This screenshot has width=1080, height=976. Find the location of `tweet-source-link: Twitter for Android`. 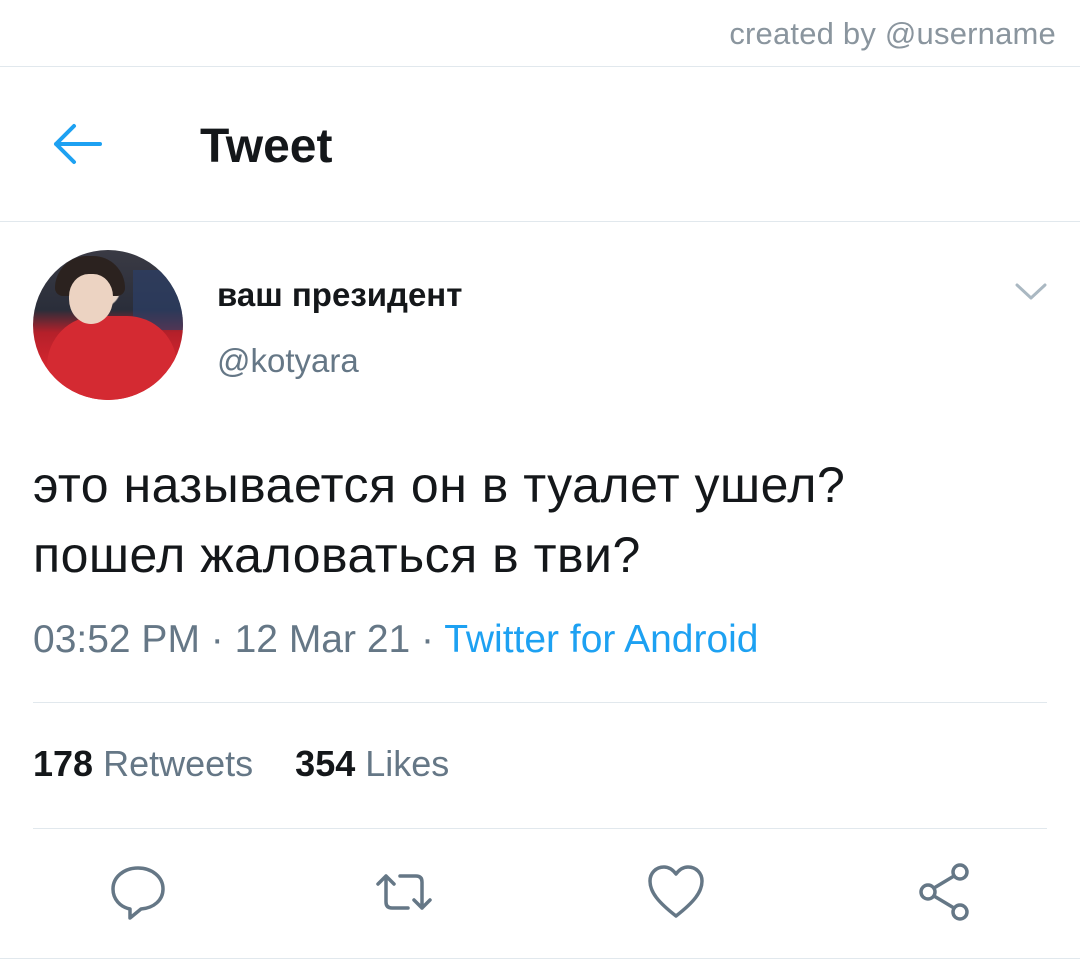

tweet-source-link: Twitter for Android is located at coordinates (601, 639).